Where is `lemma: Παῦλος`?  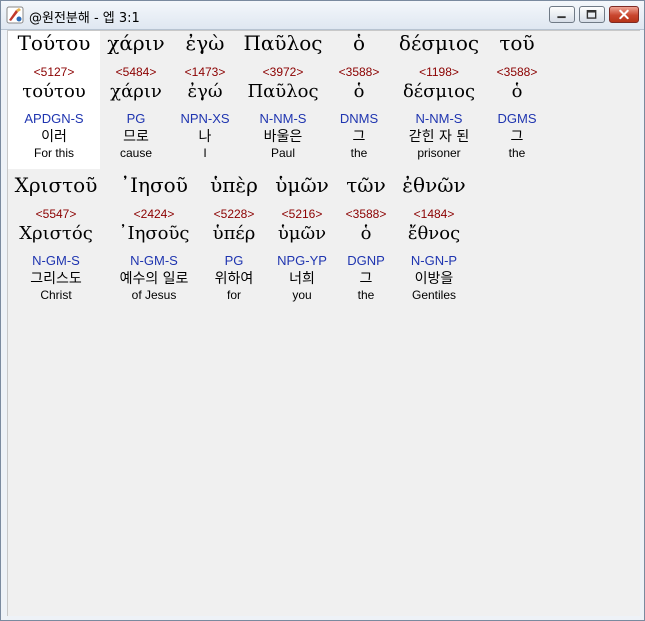
lemma: Παῦλος is located at coordinates (283, 91).